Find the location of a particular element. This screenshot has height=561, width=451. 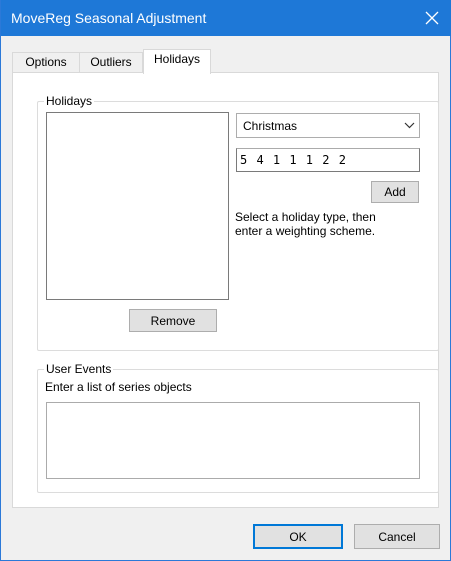

user-events-prompt: Enter a list of series objects is located at coordinates (118, 387).